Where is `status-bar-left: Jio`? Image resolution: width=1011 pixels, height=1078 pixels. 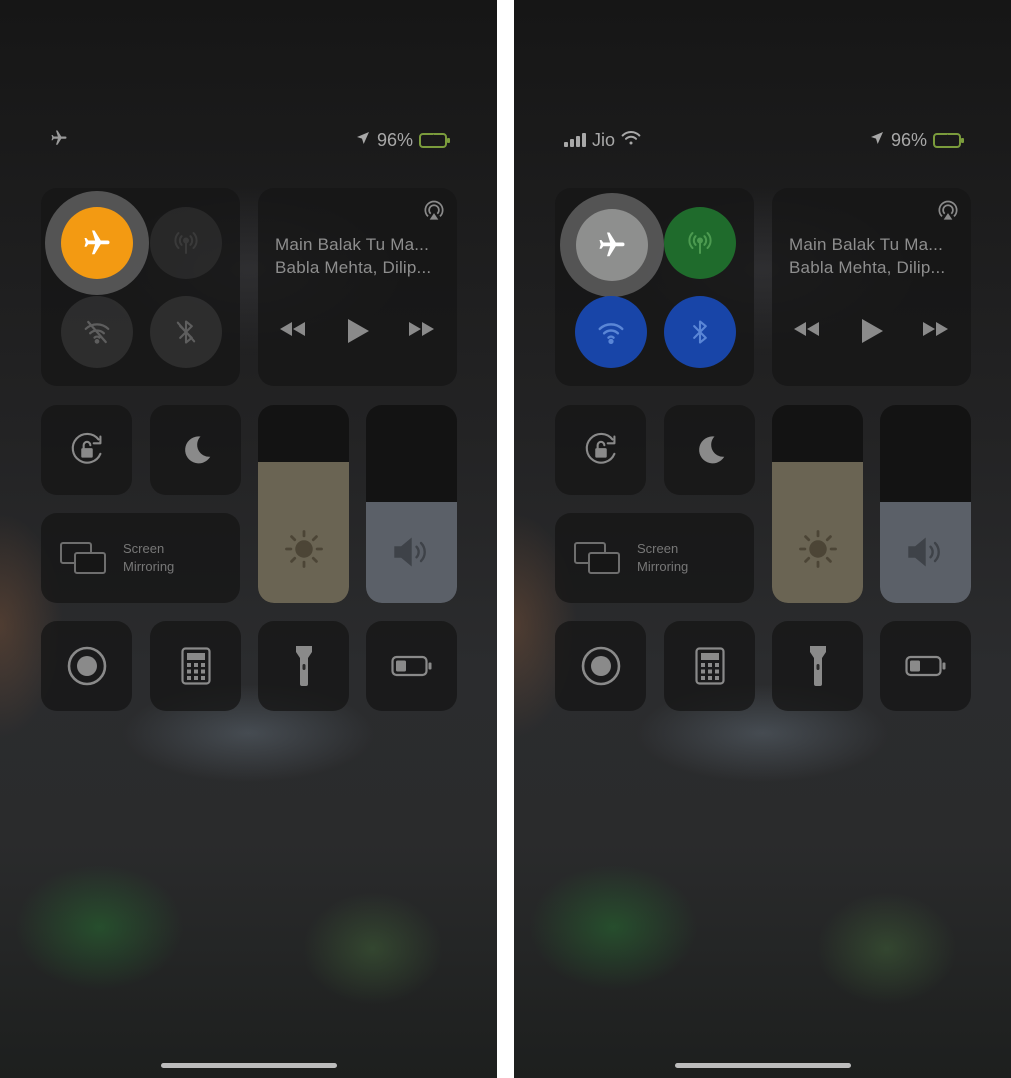
status-bar-left: Jio is located at coordinates (602, 140).